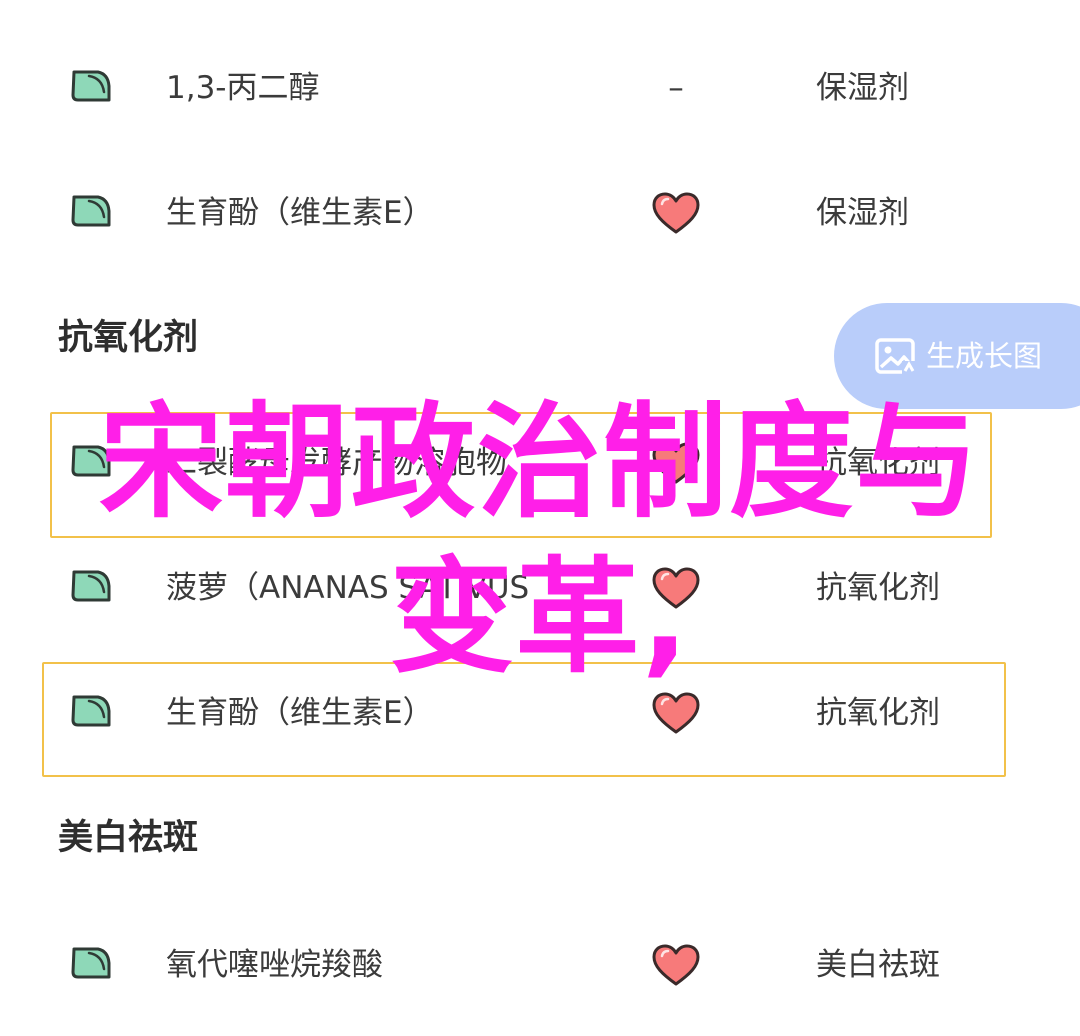 The height and width of the screenshot is (1036, 1080). Describe the element at coordinates (274, 965) in the screenshot. I see `ingredient-name: 氧代噻唑烷羧酸` at that location.